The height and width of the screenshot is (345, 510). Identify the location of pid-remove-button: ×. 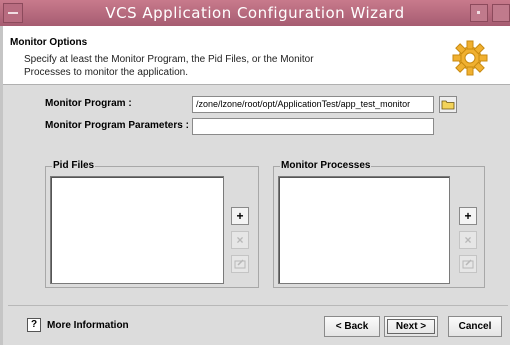
(240, 240).